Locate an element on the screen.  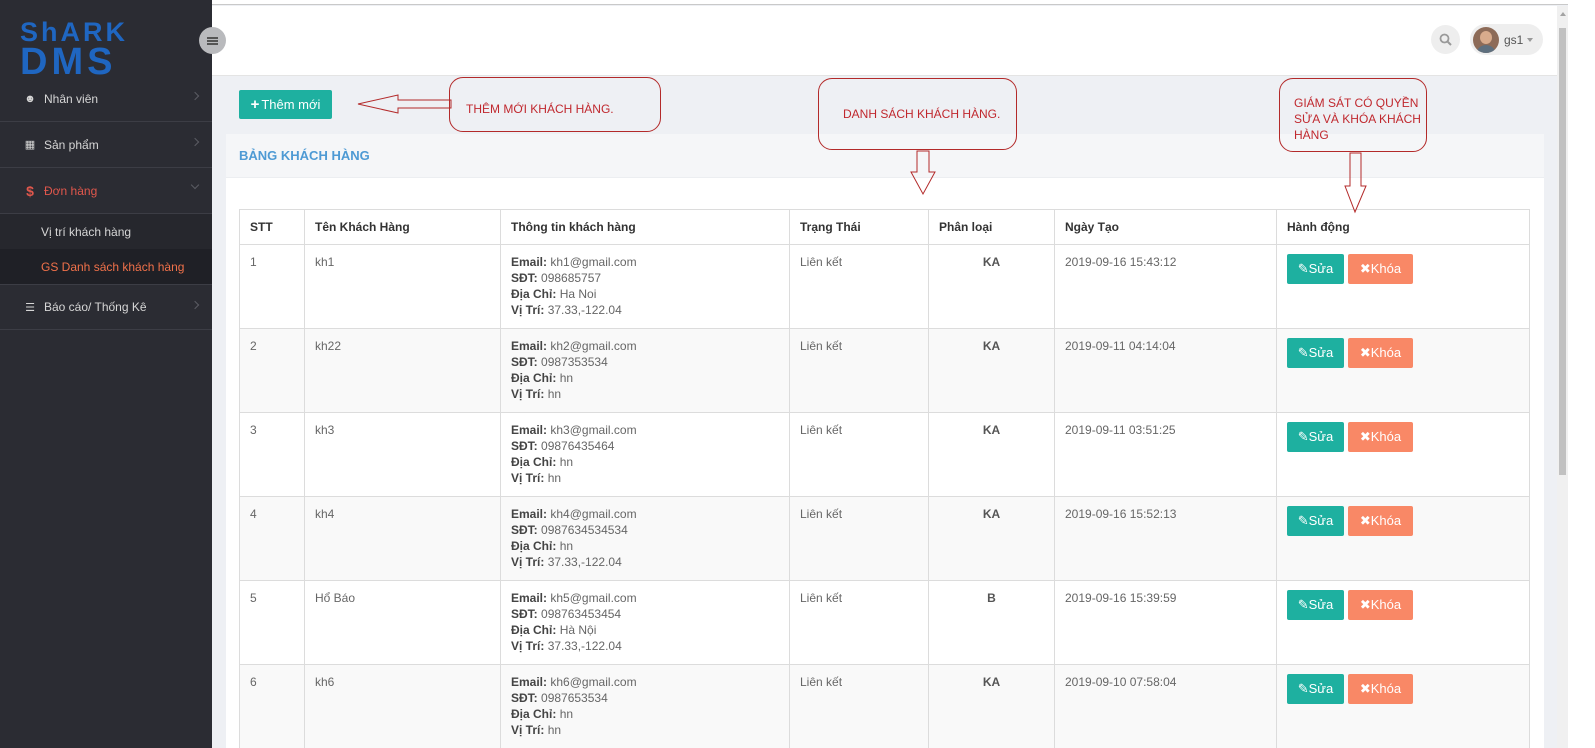
sidebar-item-san-pham: ▦ Sản phẩm is located at coordinates (106, 145).